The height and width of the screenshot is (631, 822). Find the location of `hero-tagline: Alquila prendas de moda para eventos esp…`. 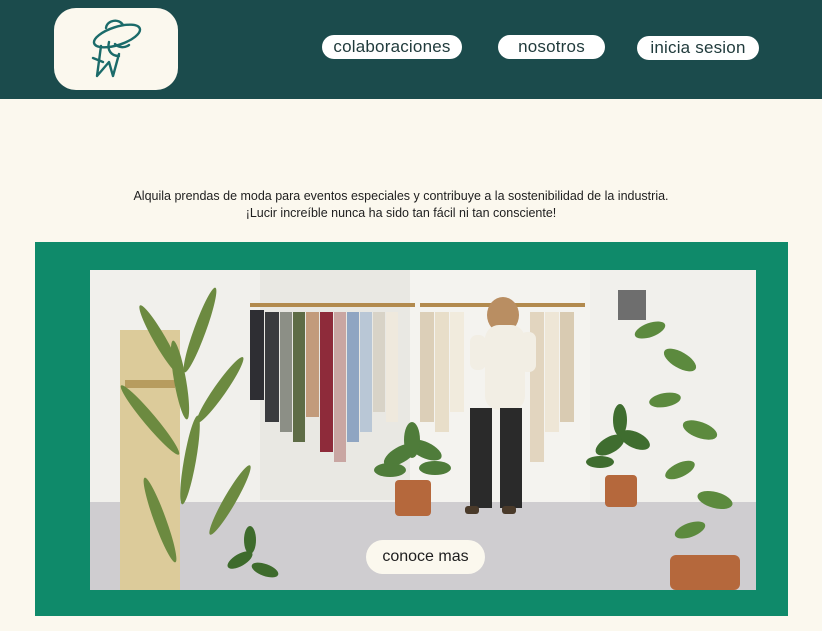

hero-tagline: Alquila prendas de moda para eventos esp… is located at coordinates (401, 205).